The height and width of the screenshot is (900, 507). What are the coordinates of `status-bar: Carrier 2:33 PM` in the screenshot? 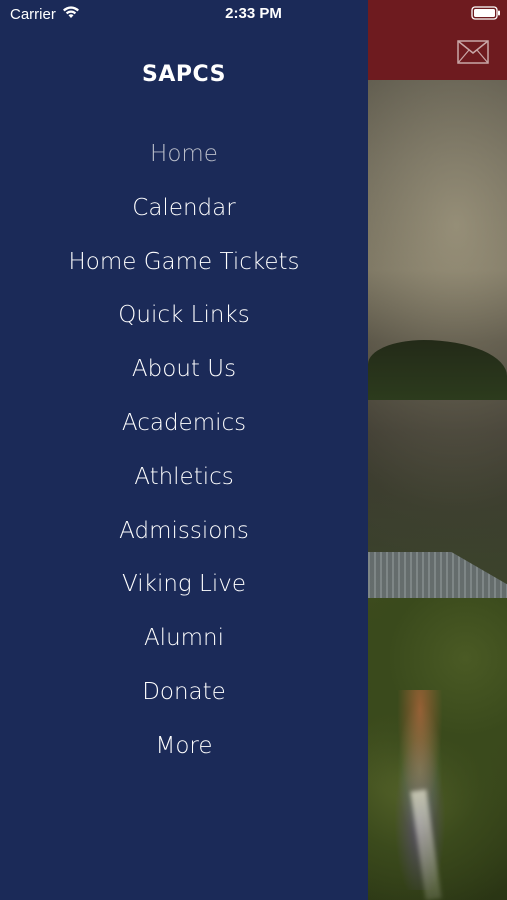 It's located at (253, 14).